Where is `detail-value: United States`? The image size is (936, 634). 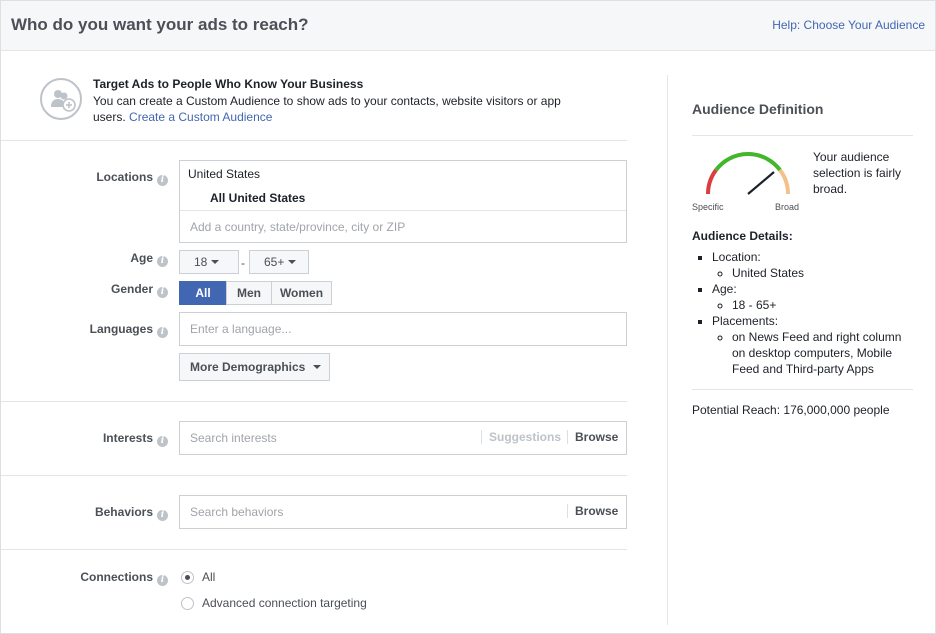
detail-value: United States is located at coordinates (824, 273).